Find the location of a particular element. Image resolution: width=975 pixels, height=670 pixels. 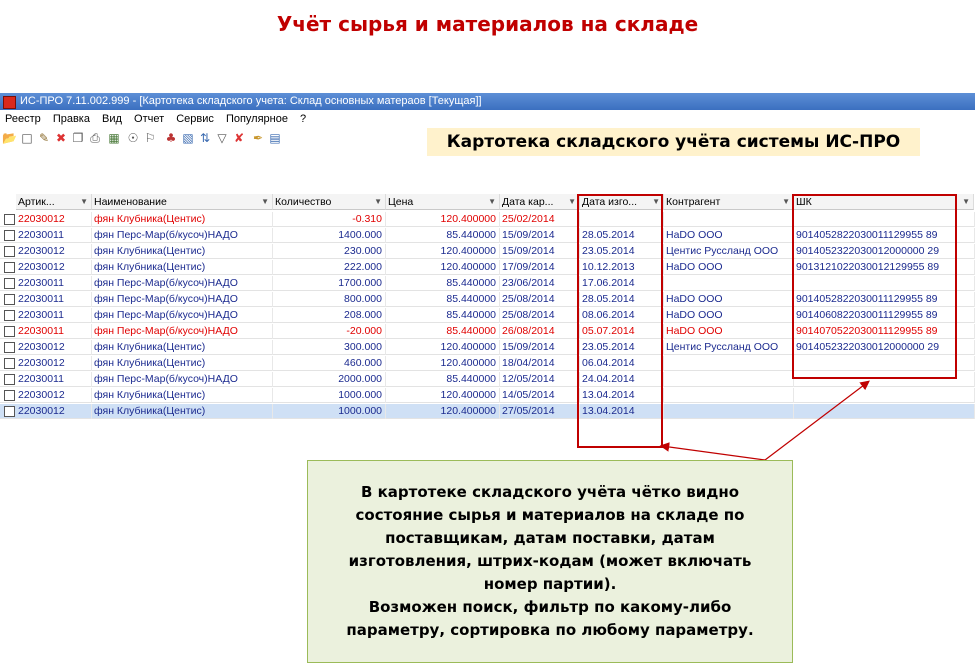

arrow-to-barcode is located at coordinates (817, 420).